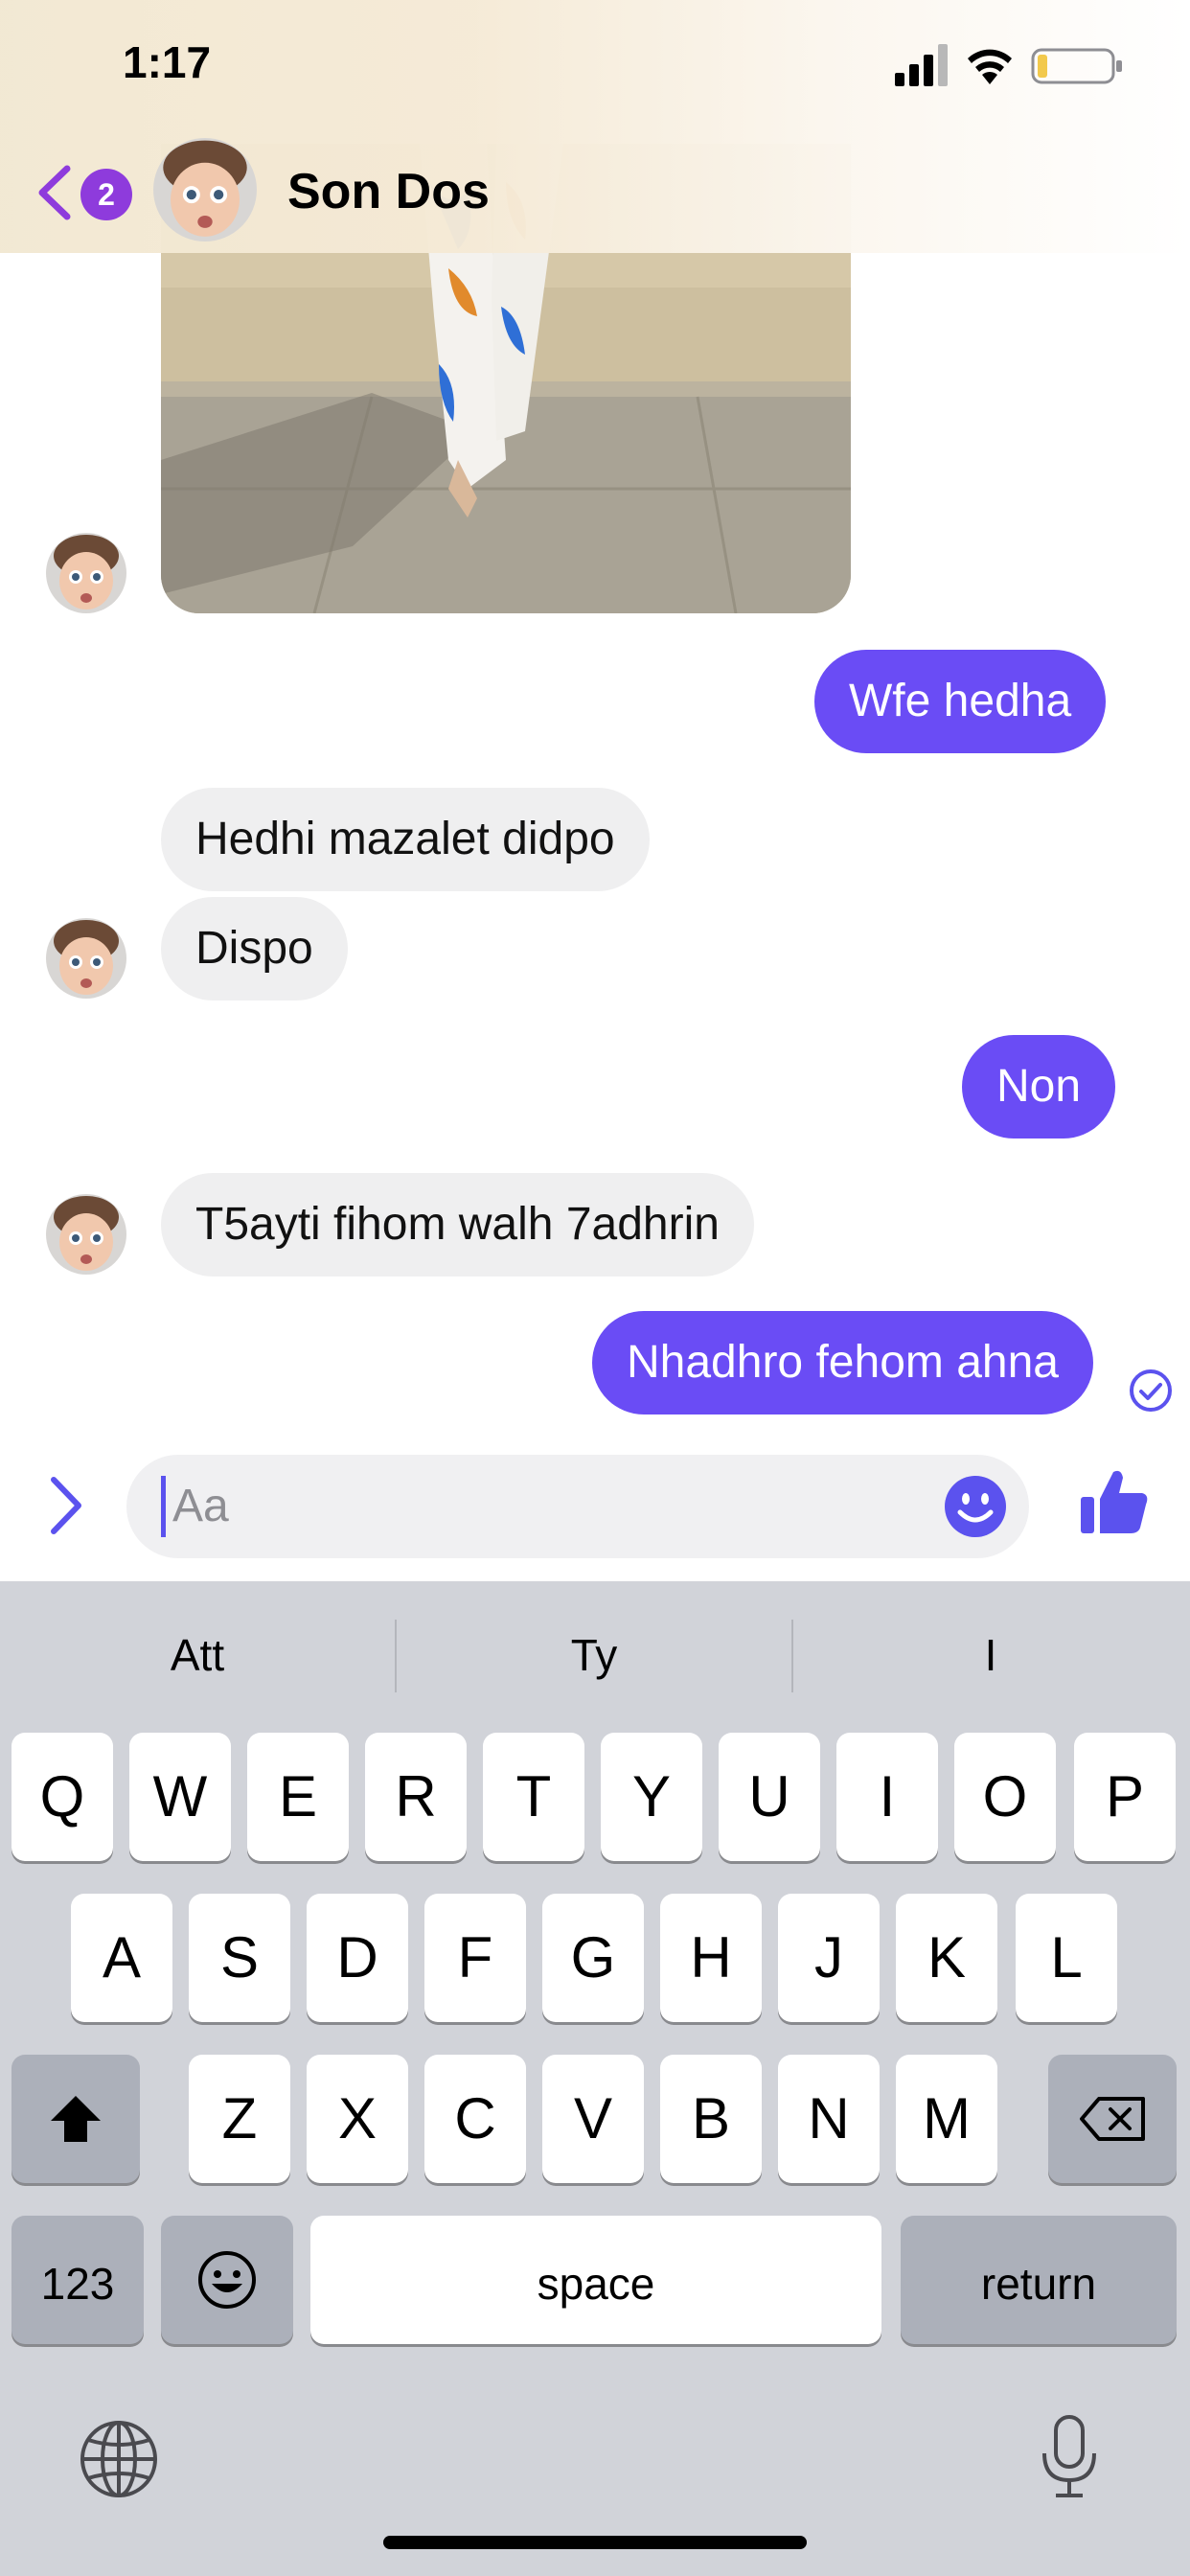  I want to click on thumbs-up-icon, so click(1114, 1502).